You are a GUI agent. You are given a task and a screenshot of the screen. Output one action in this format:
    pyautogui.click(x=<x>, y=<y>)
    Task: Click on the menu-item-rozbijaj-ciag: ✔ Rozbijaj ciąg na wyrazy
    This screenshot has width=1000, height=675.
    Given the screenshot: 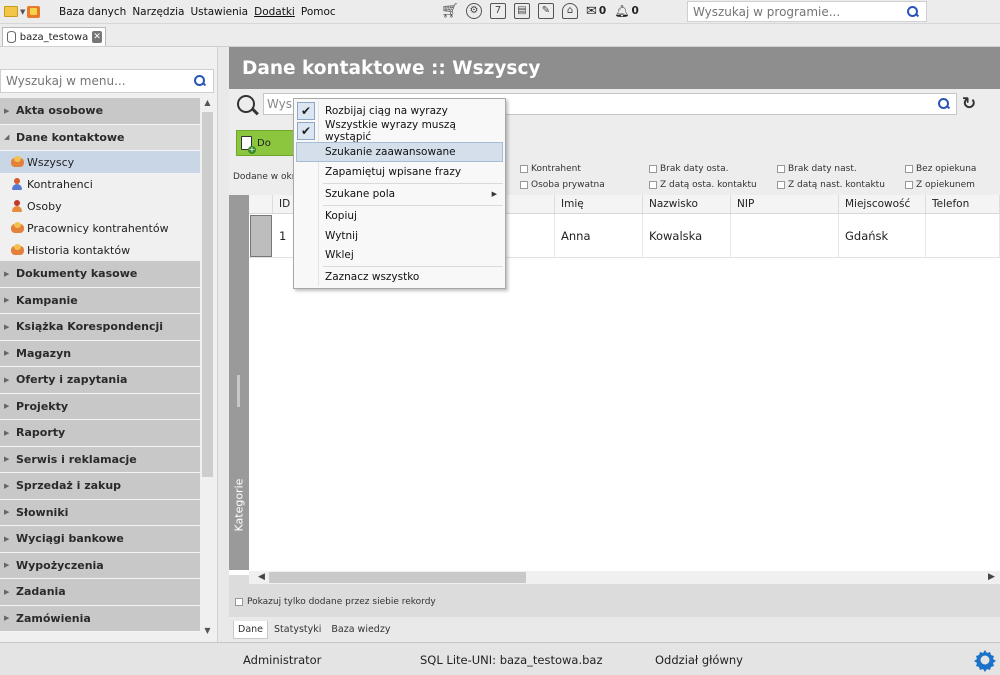 What is the action you would take?
    pyautogui.click(x=399, y=111)
    